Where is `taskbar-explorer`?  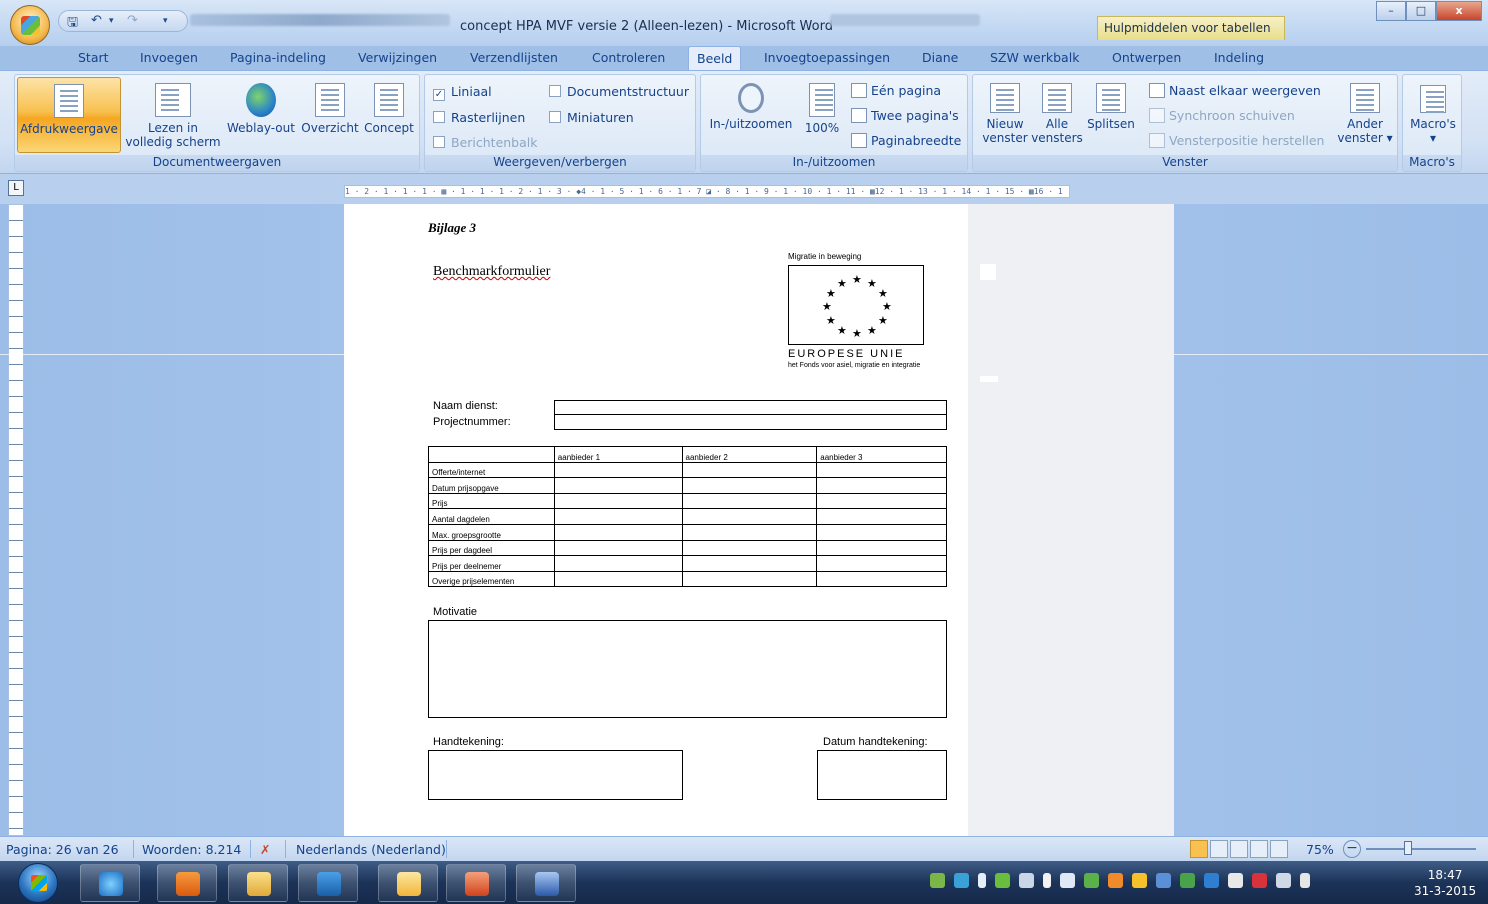 taskbar-explorer is located at coordinates (258, 883).